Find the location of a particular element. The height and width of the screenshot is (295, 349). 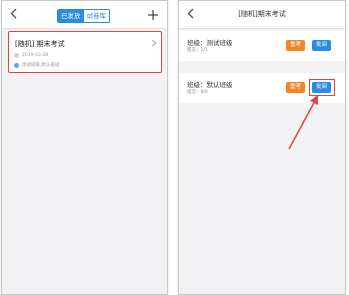

exam-date-row: 2019-03-28 is located at coordinates (31, 55).